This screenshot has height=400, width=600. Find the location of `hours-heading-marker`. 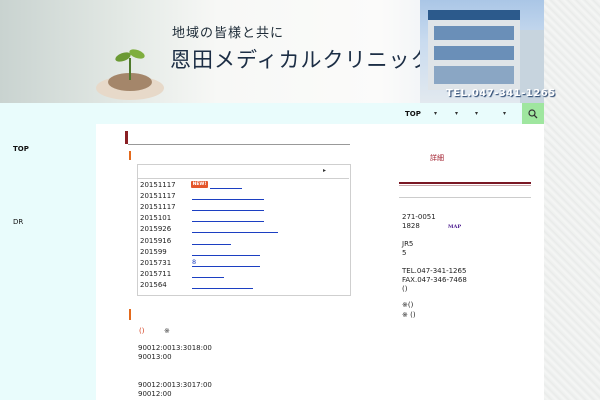

hours-heading-marker is located at coordinates (130, 314).